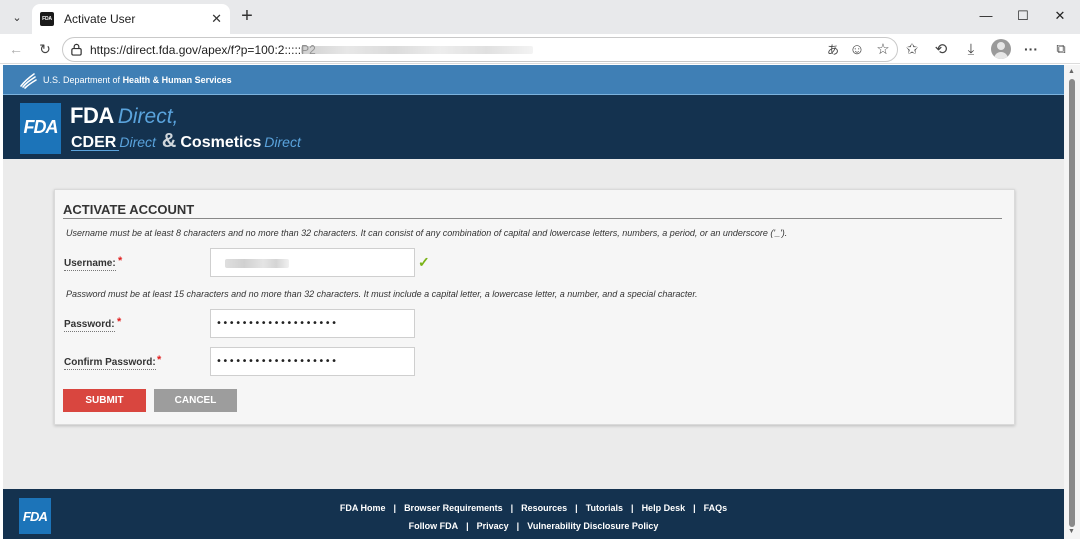 The image size is (1080, 539). Describe the element at coordinates (986, 15) in the screenshot. I see `minimize-icon: —` at that location.